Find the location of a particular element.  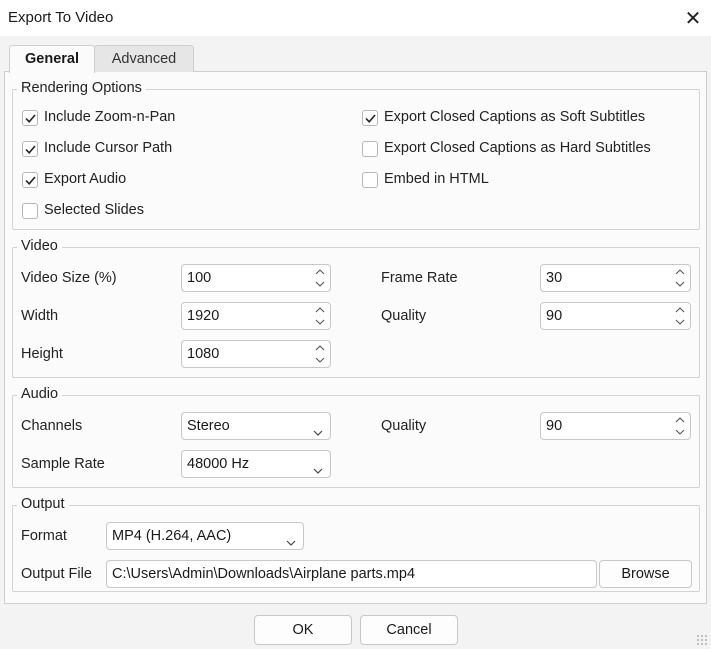

channels-dropdown: Stereo is located at coordinates (256, 426).